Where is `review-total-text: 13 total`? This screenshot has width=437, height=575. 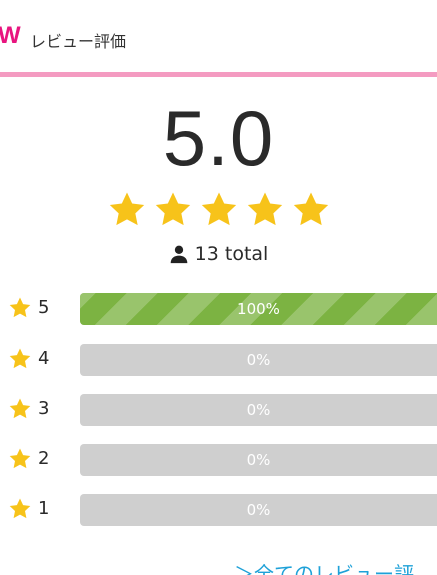
review-total-text: 13 total is located at coordinates (231, 254).